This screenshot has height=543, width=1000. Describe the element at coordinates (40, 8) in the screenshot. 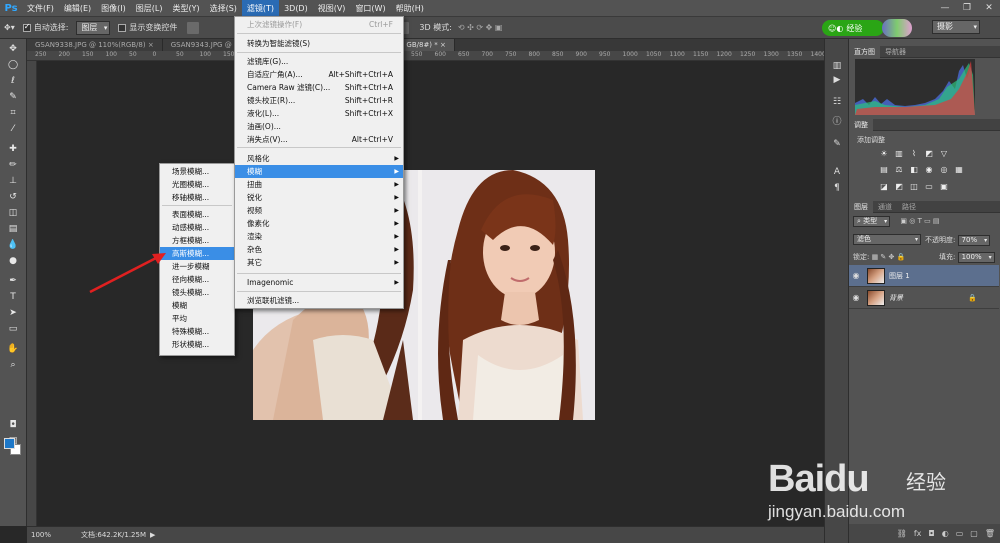

I see `menu-file: 文件(F)` at that location.